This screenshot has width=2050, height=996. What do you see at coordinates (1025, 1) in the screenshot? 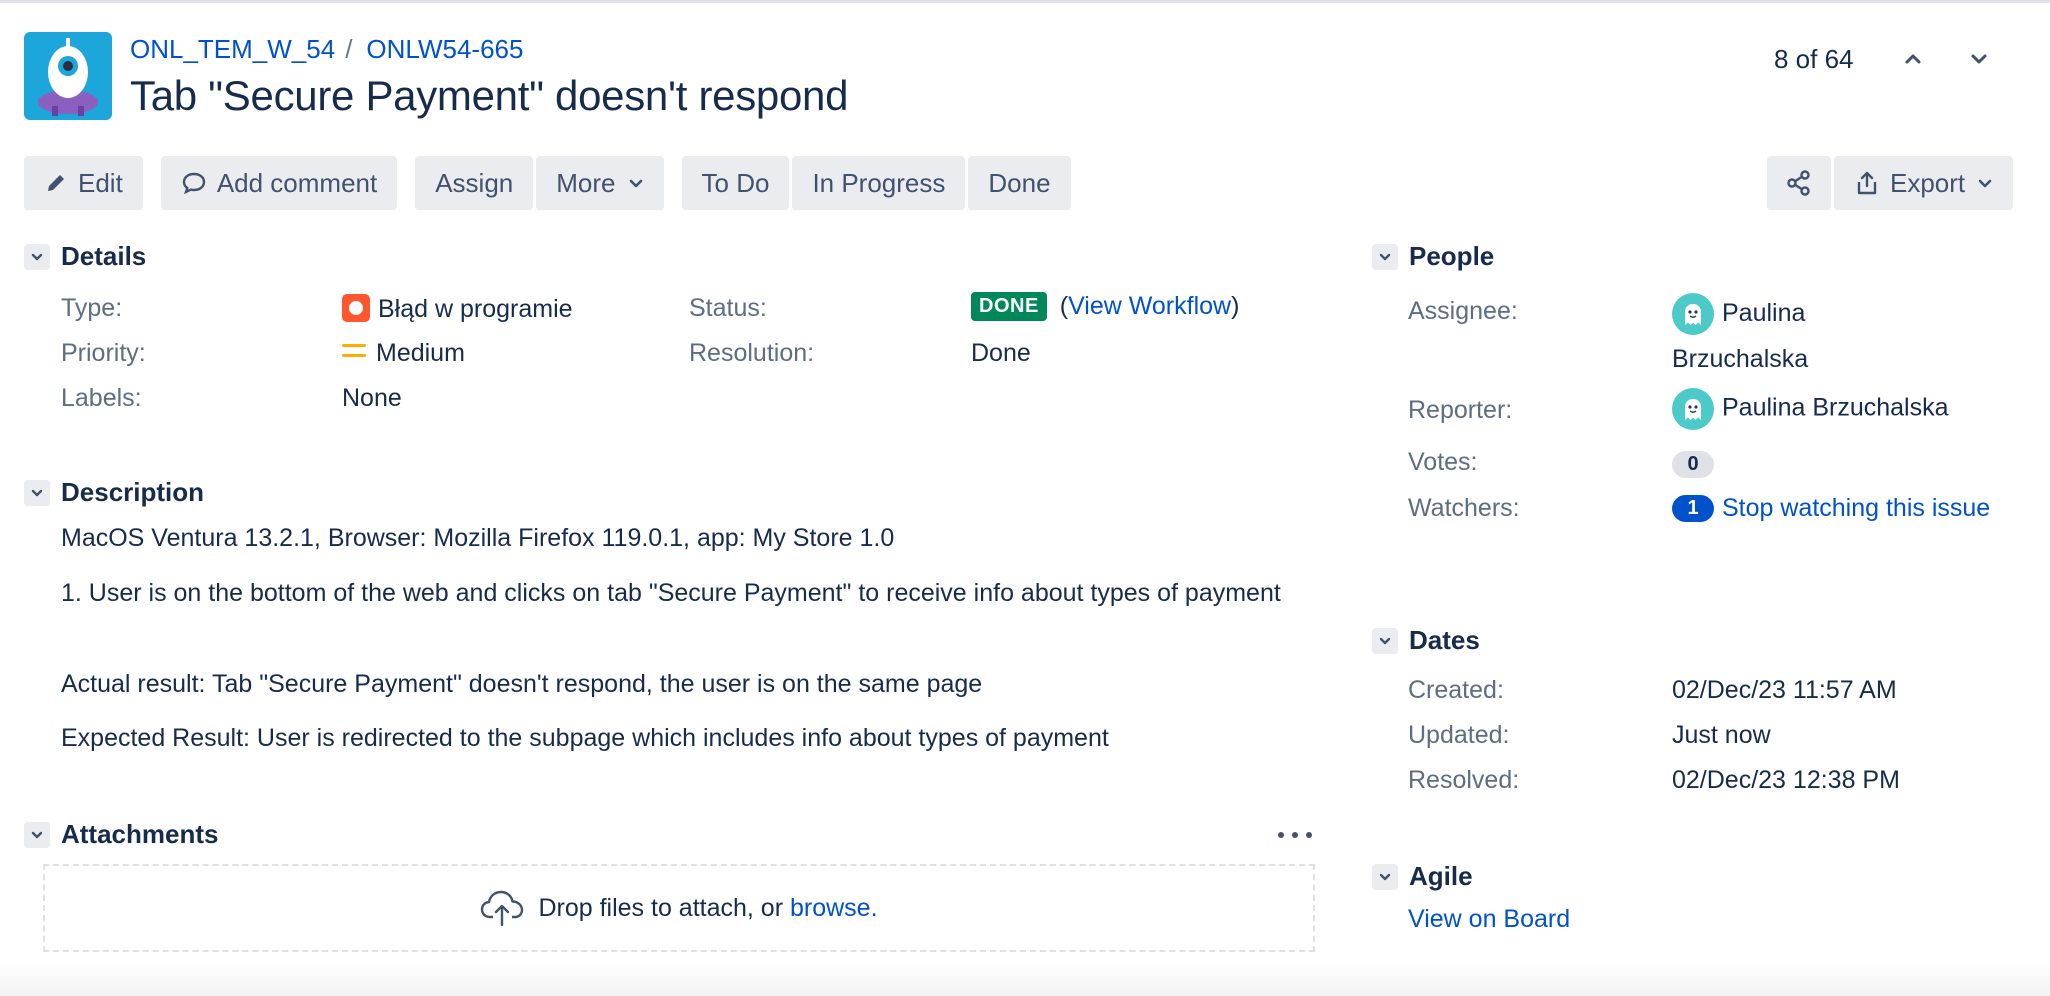
I see `top-border` at bounding box center [1025, 1].